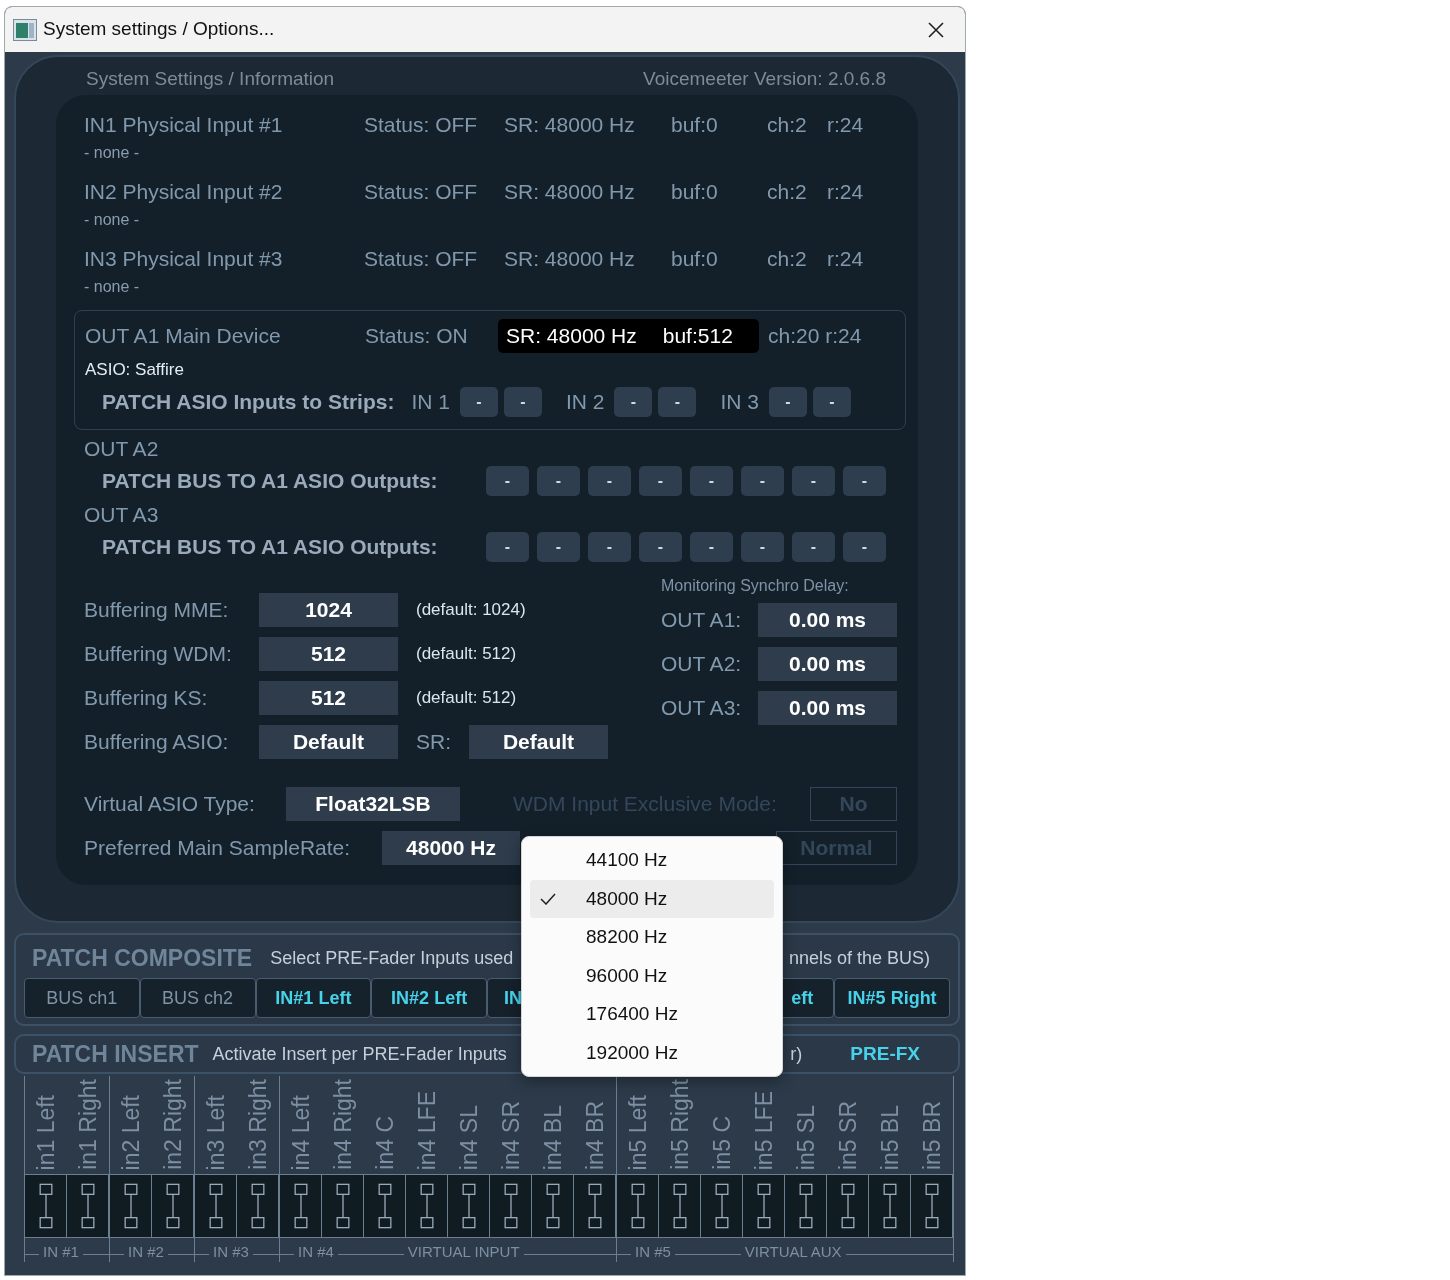 The image size is (1450, 1280). Describe the element at coordinates (270, 547) in the screenshot. I see `patch-label: PATCH BUS TO A1 ASIO Outputs:` at that location.